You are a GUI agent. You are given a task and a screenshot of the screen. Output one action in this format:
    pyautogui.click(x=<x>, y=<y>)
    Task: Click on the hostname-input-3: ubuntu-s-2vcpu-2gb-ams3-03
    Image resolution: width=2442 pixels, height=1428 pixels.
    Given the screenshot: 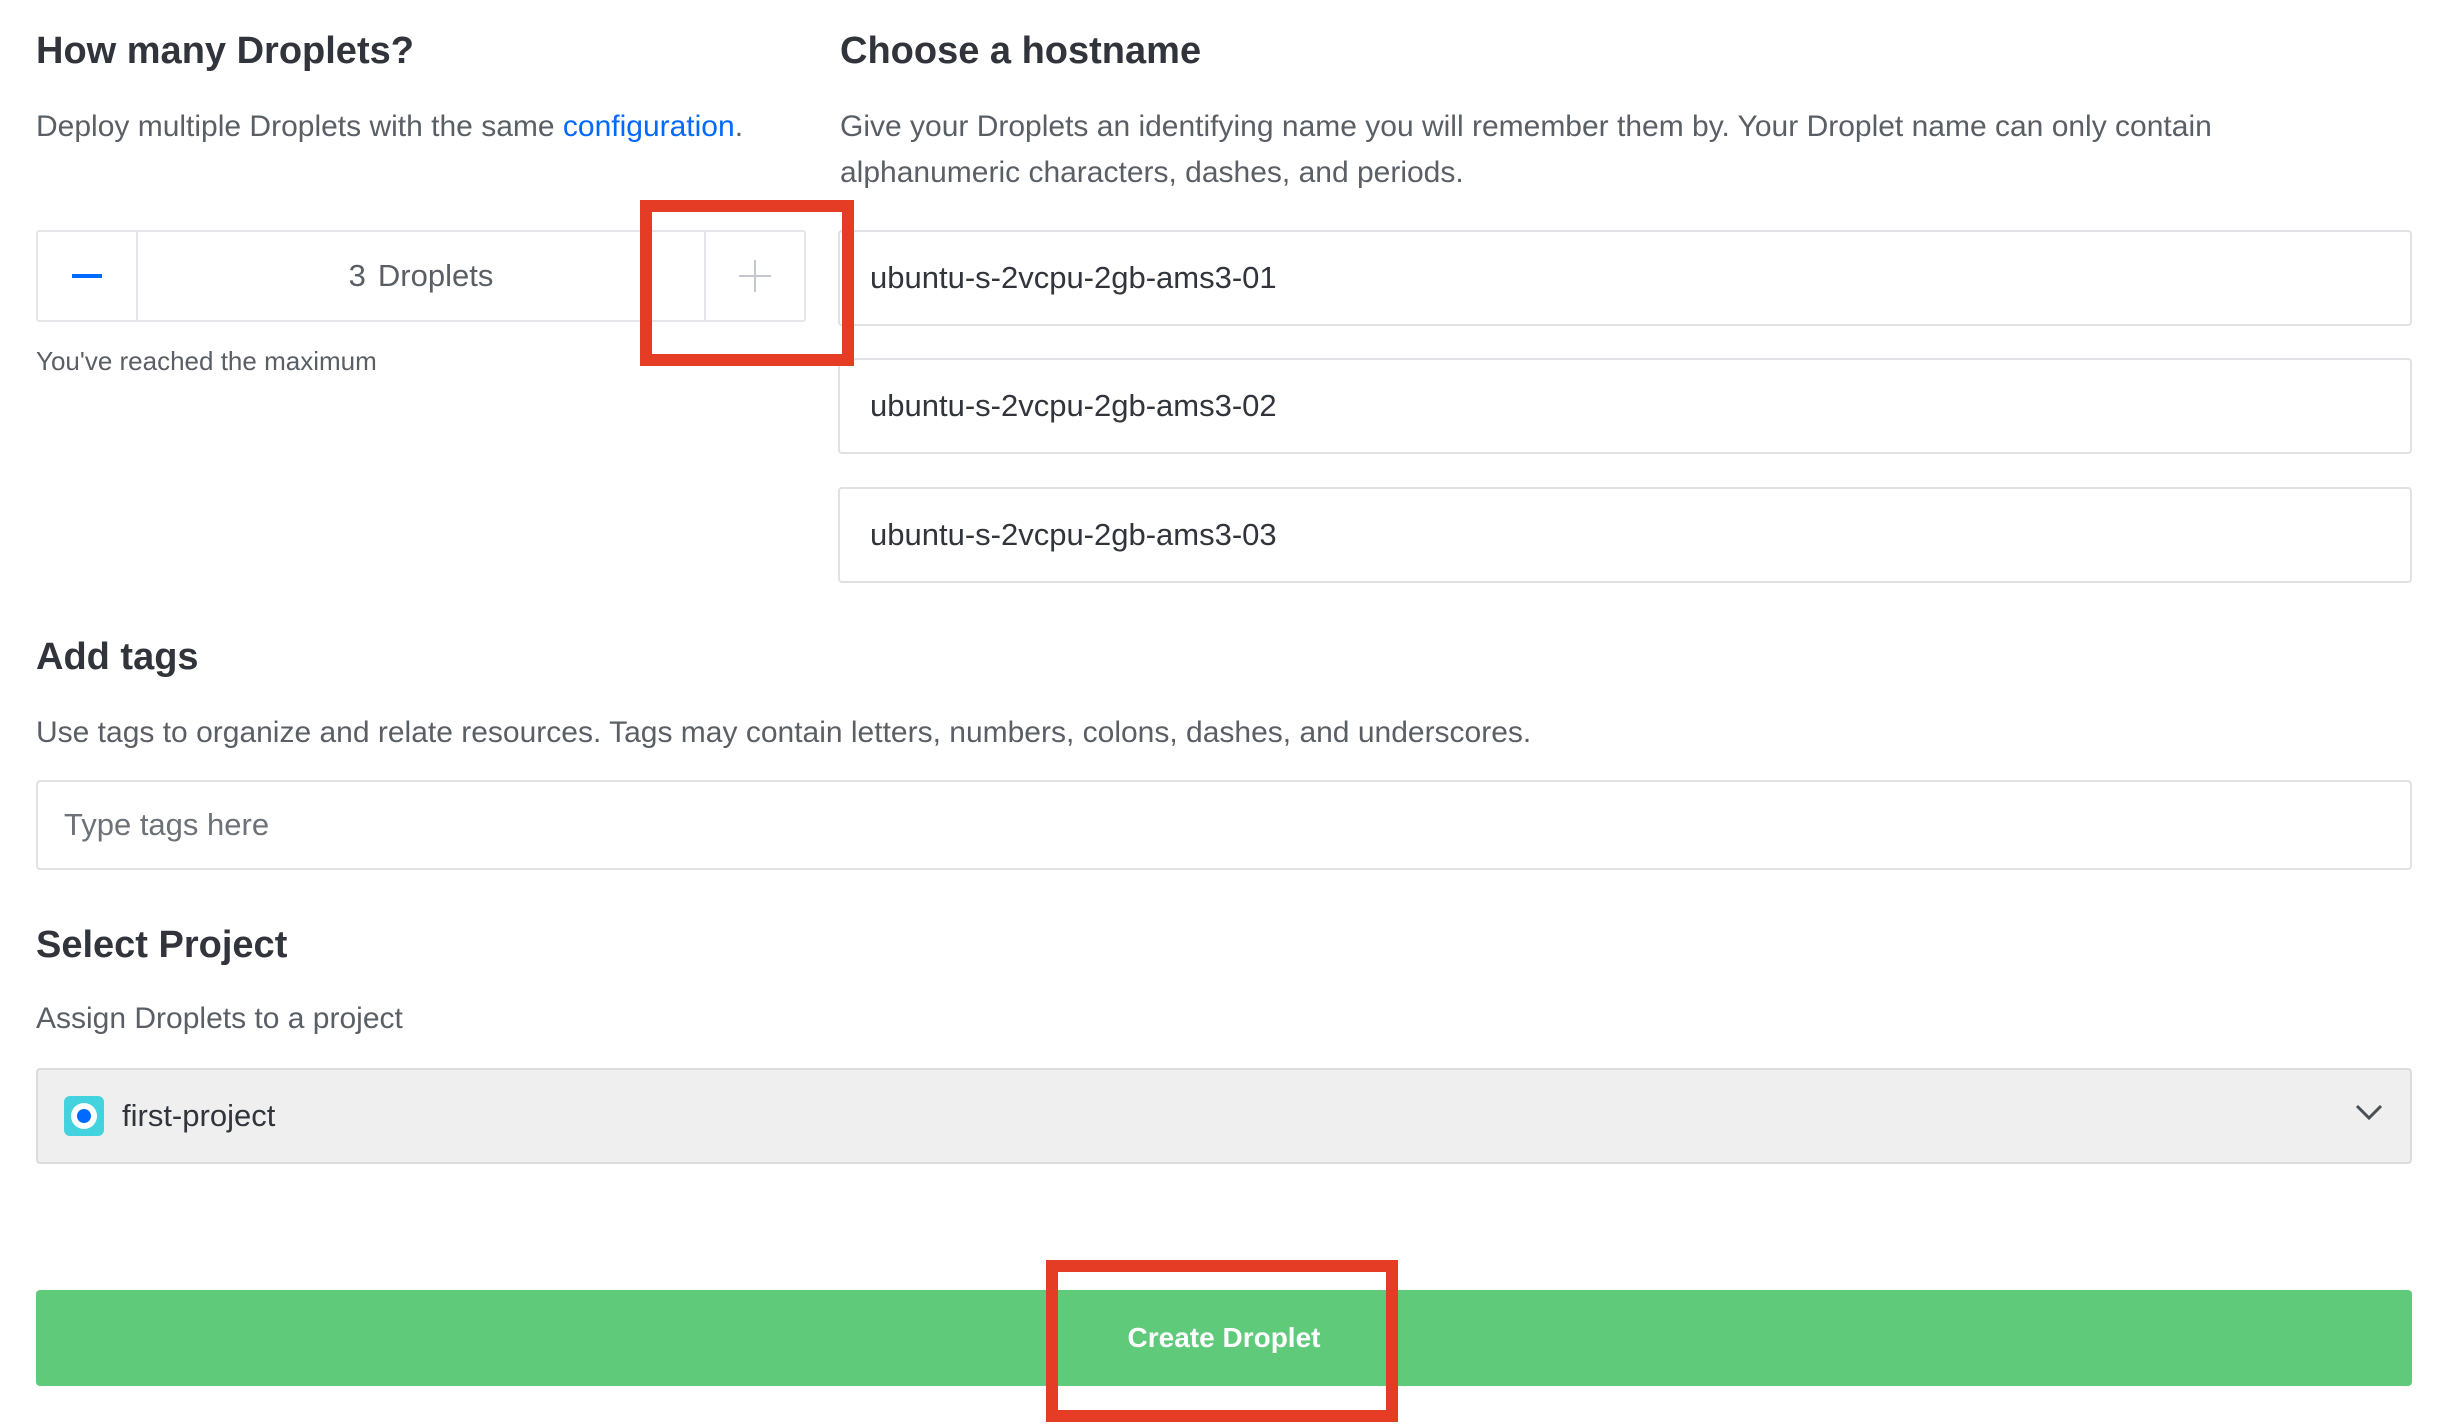 What is the action you would take?
    pyautogui.click(x=1625, y=535)
    